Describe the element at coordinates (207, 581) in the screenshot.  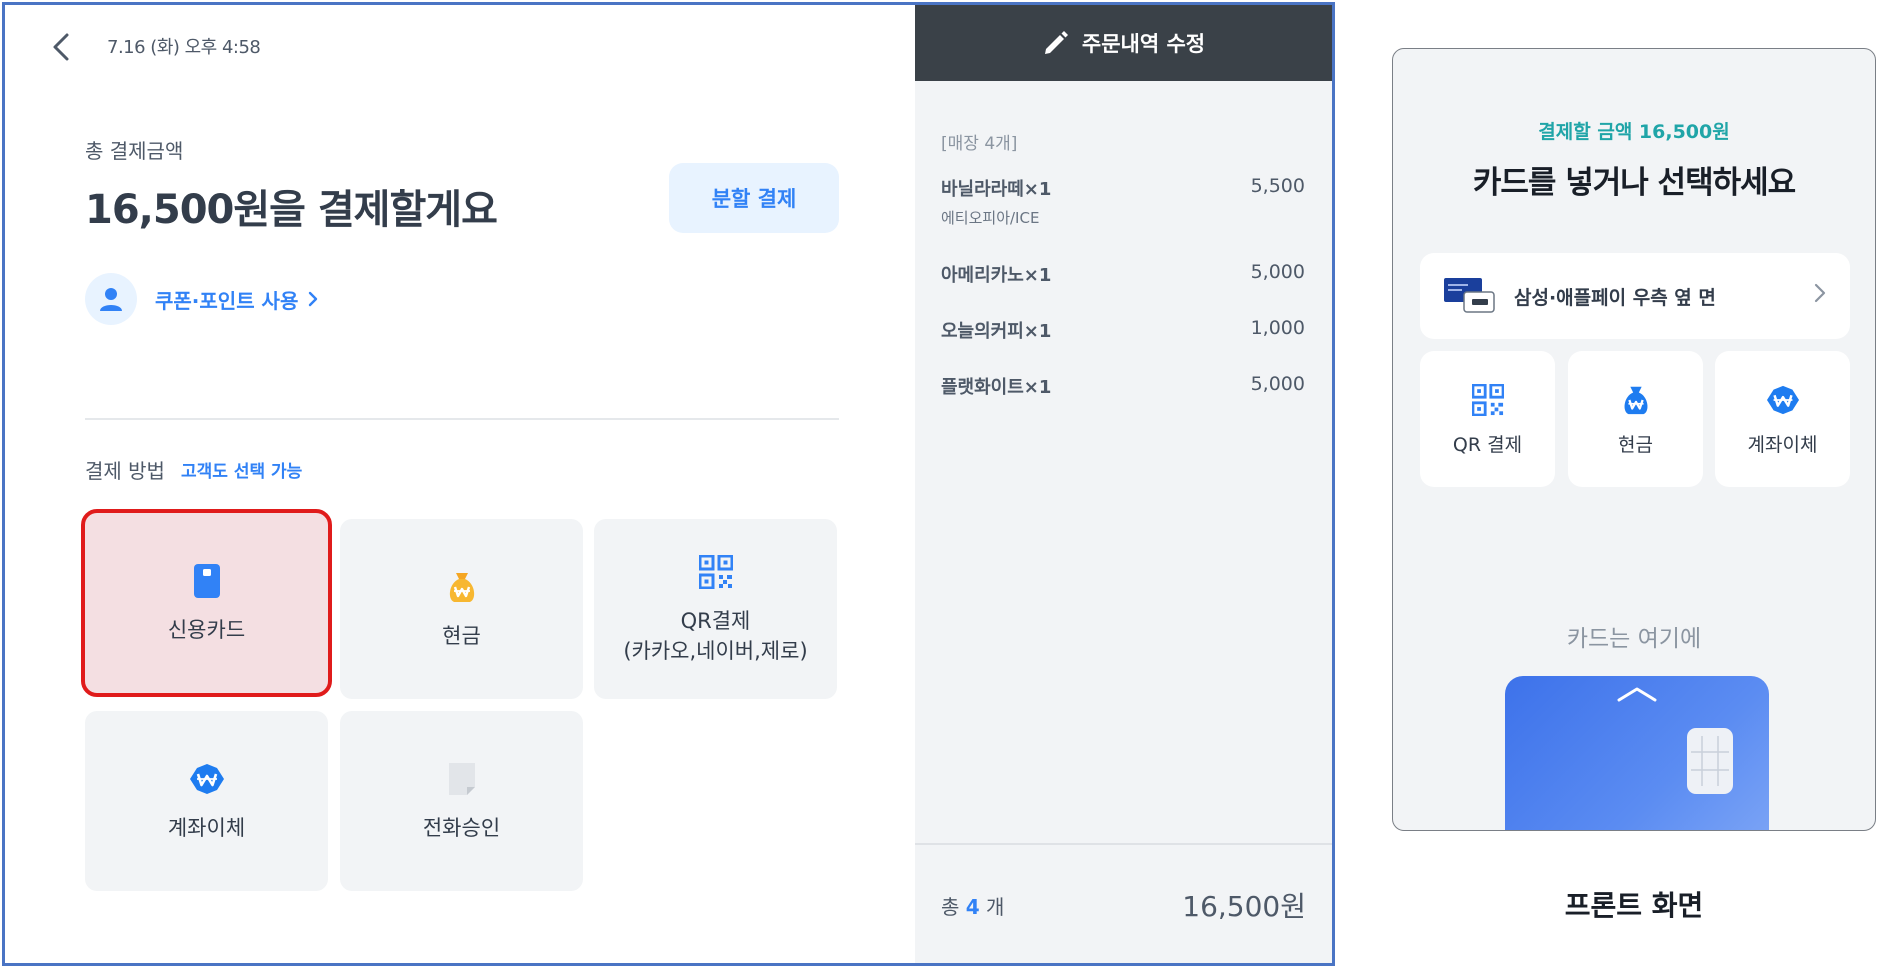
I see `credit-card-icon` at that location.